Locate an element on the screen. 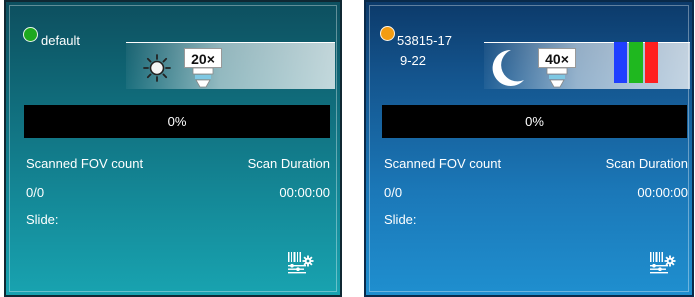 The width and height of the screenshot is (695, 297). objective-badge: 20× is located at coordinates (203, 68).